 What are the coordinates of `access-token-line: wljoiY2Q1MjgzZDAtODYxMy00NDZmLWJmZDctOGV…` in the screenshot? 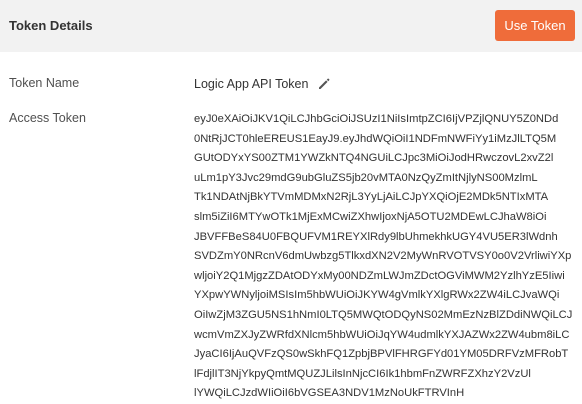 It's located at (379, 275).